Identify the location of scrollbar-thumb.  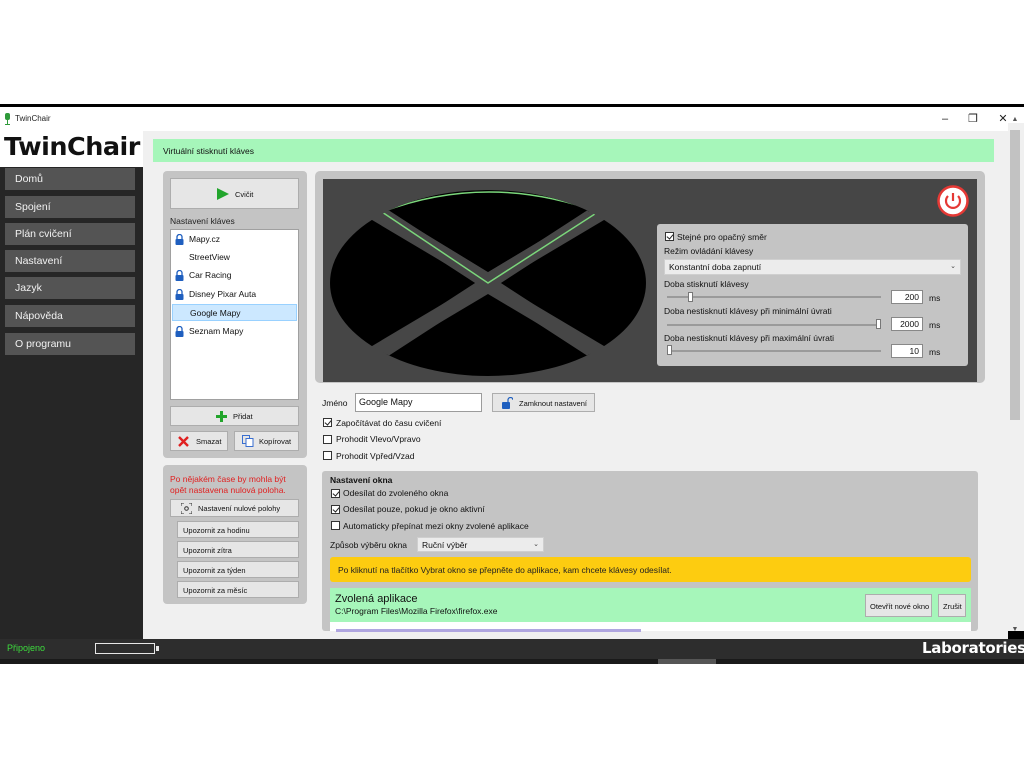
(1015, 275).